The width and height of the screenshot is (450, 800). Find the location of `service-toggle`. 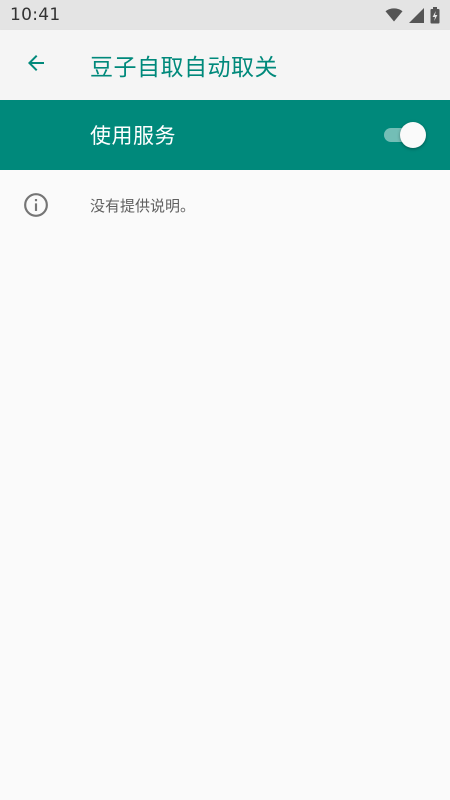

service-toggle is located at coordinates (404, 135).